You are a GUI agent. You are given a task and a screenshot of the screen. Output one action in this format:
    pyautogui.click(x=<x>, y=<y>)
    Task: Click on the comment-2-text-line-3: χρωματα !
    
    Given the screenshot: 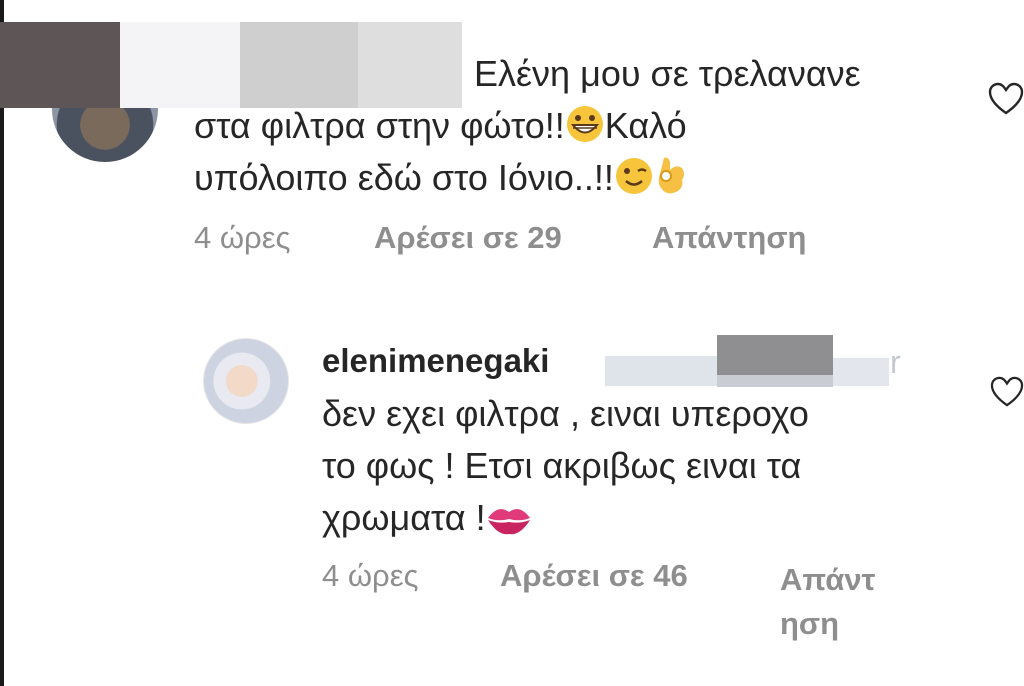 What is the action you would take?
    pyautogui.click(x=427, y=521)
    